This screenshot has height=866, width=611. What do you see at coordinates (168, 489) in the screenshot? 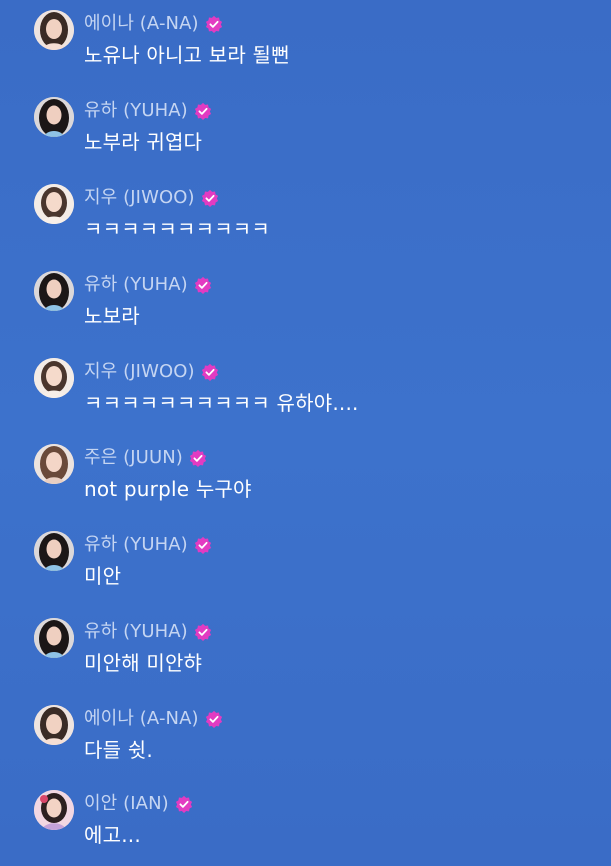
I see `message-text: not purple 누구야` at bounding box center [168, 489].